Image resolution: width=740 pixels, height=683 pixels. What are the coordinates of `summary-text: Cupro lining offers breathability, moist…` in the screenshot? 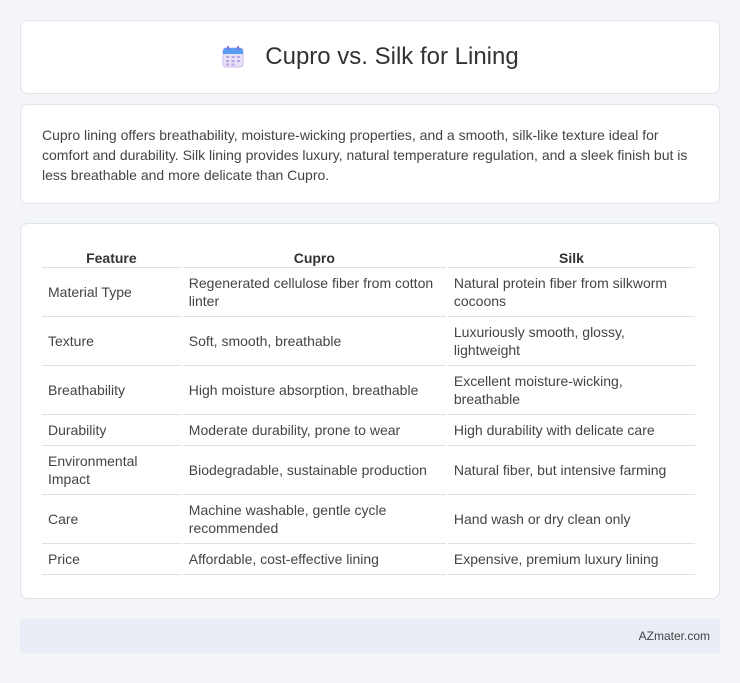 It's located at (365, 155).